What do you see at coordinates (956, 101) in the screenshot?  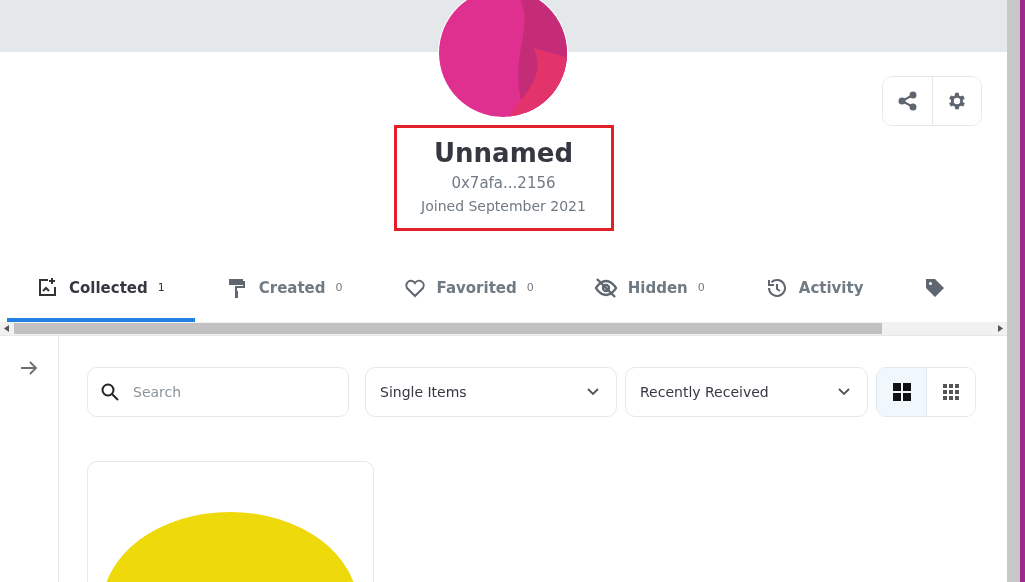 I see `settings-button` at bounding box center [956, 101].